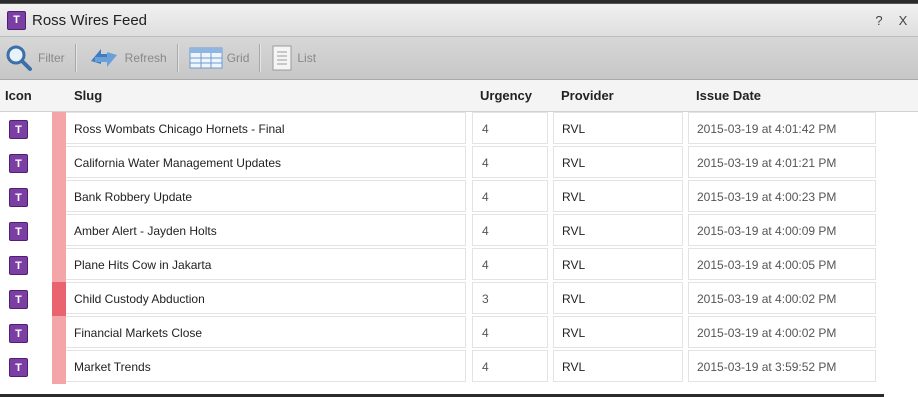  I want to click on list-label: List, so click(307, 58).